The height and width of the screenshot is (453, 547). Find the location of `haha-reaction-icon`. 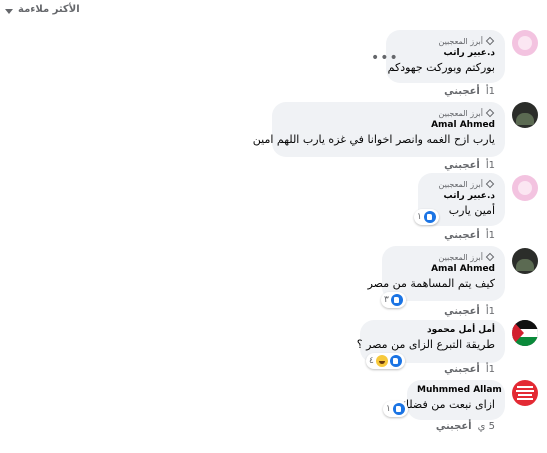

haha-reaction-icon is located at coordinates (381, 361).